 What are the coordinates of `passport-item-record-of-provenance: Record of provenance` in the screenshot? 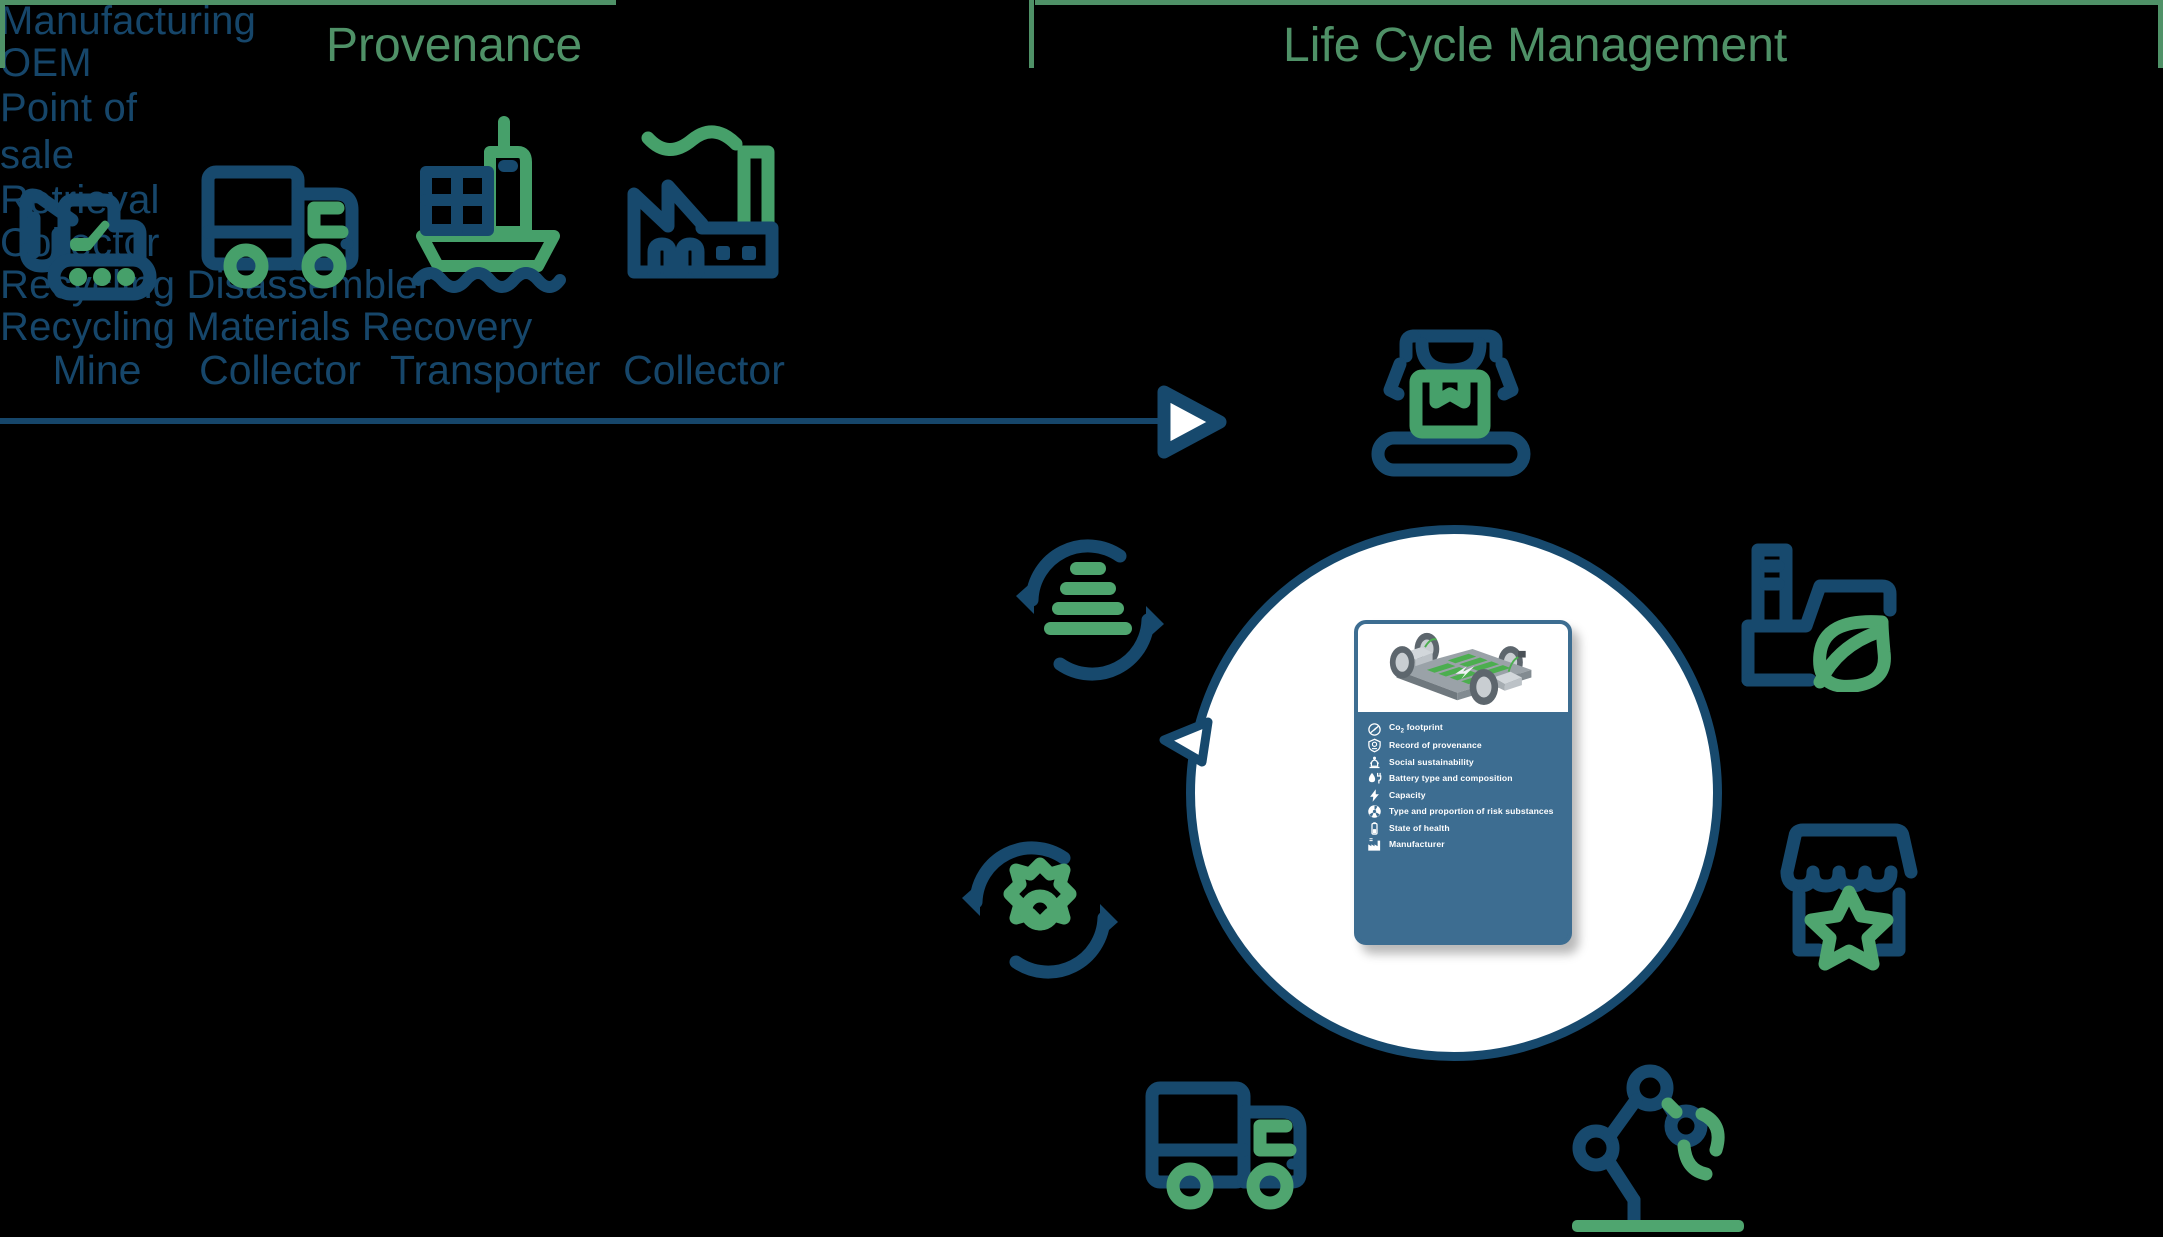 It's located at (1463, 746).